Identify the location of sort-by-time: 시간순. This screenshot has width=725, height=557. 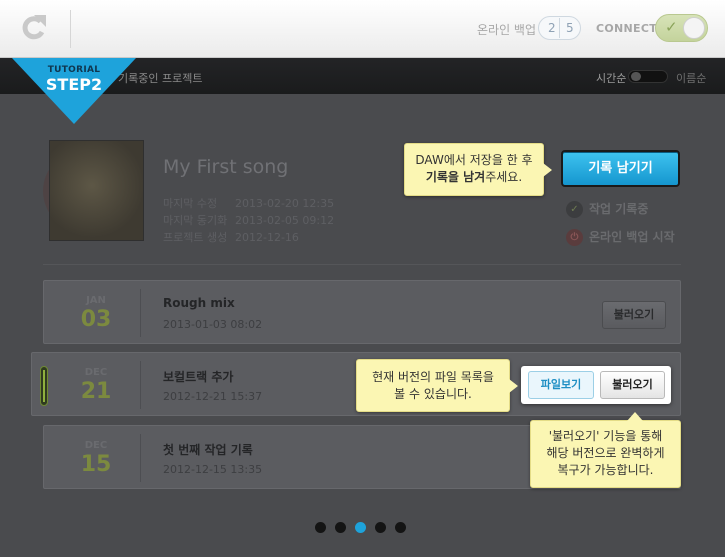
(611, 78).